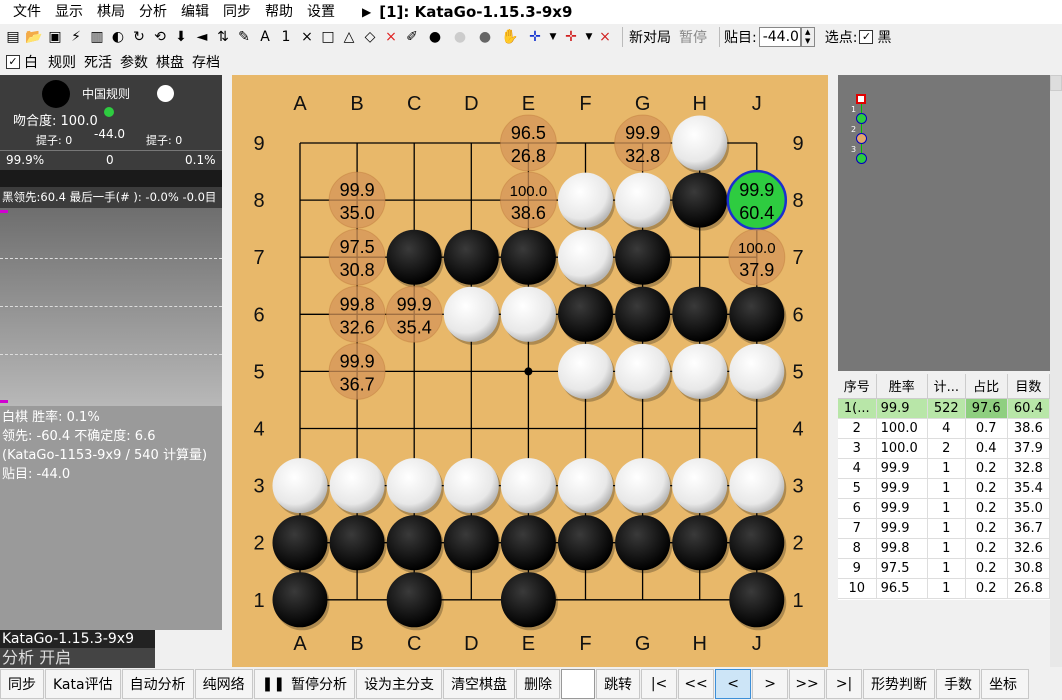 This screenshot has width=1062, height=700. Describe the element at coordinates (279, 12) in the screenshot. I see `menu-item-6: 帮助` at that location.